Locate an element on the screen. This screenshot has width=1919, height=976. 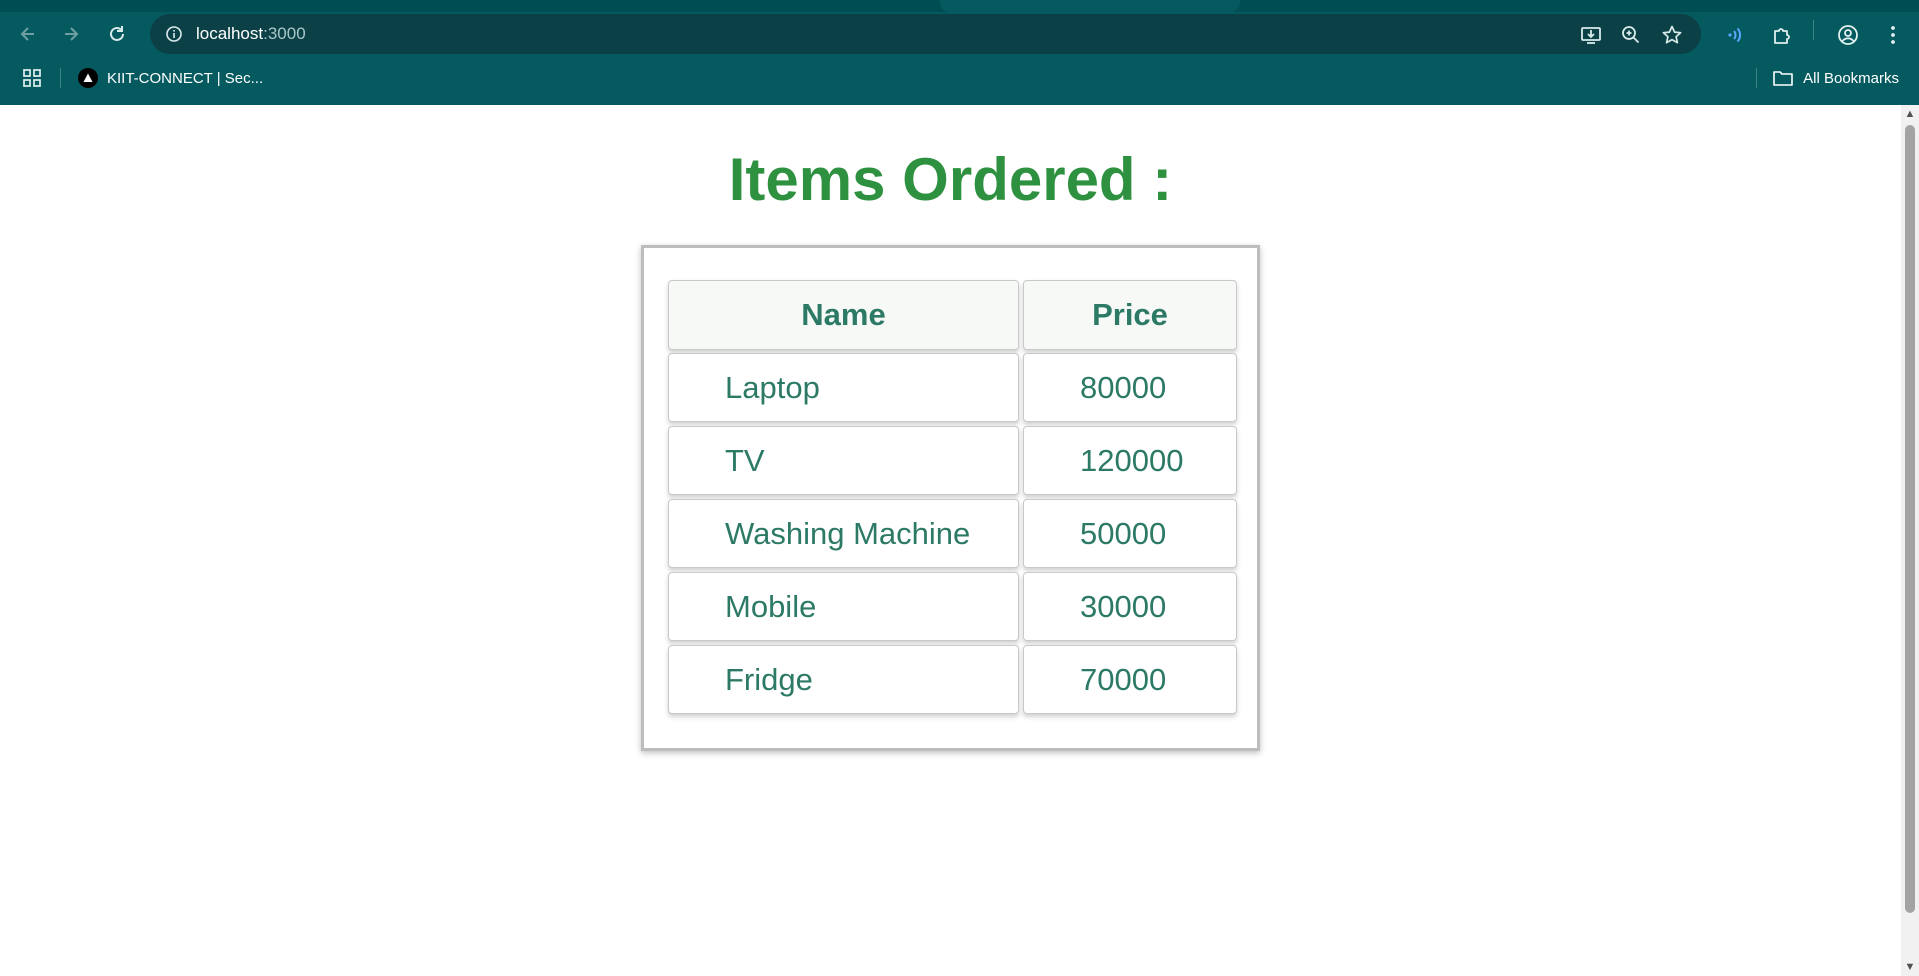
forward-button is located at coordinates (71, 34).